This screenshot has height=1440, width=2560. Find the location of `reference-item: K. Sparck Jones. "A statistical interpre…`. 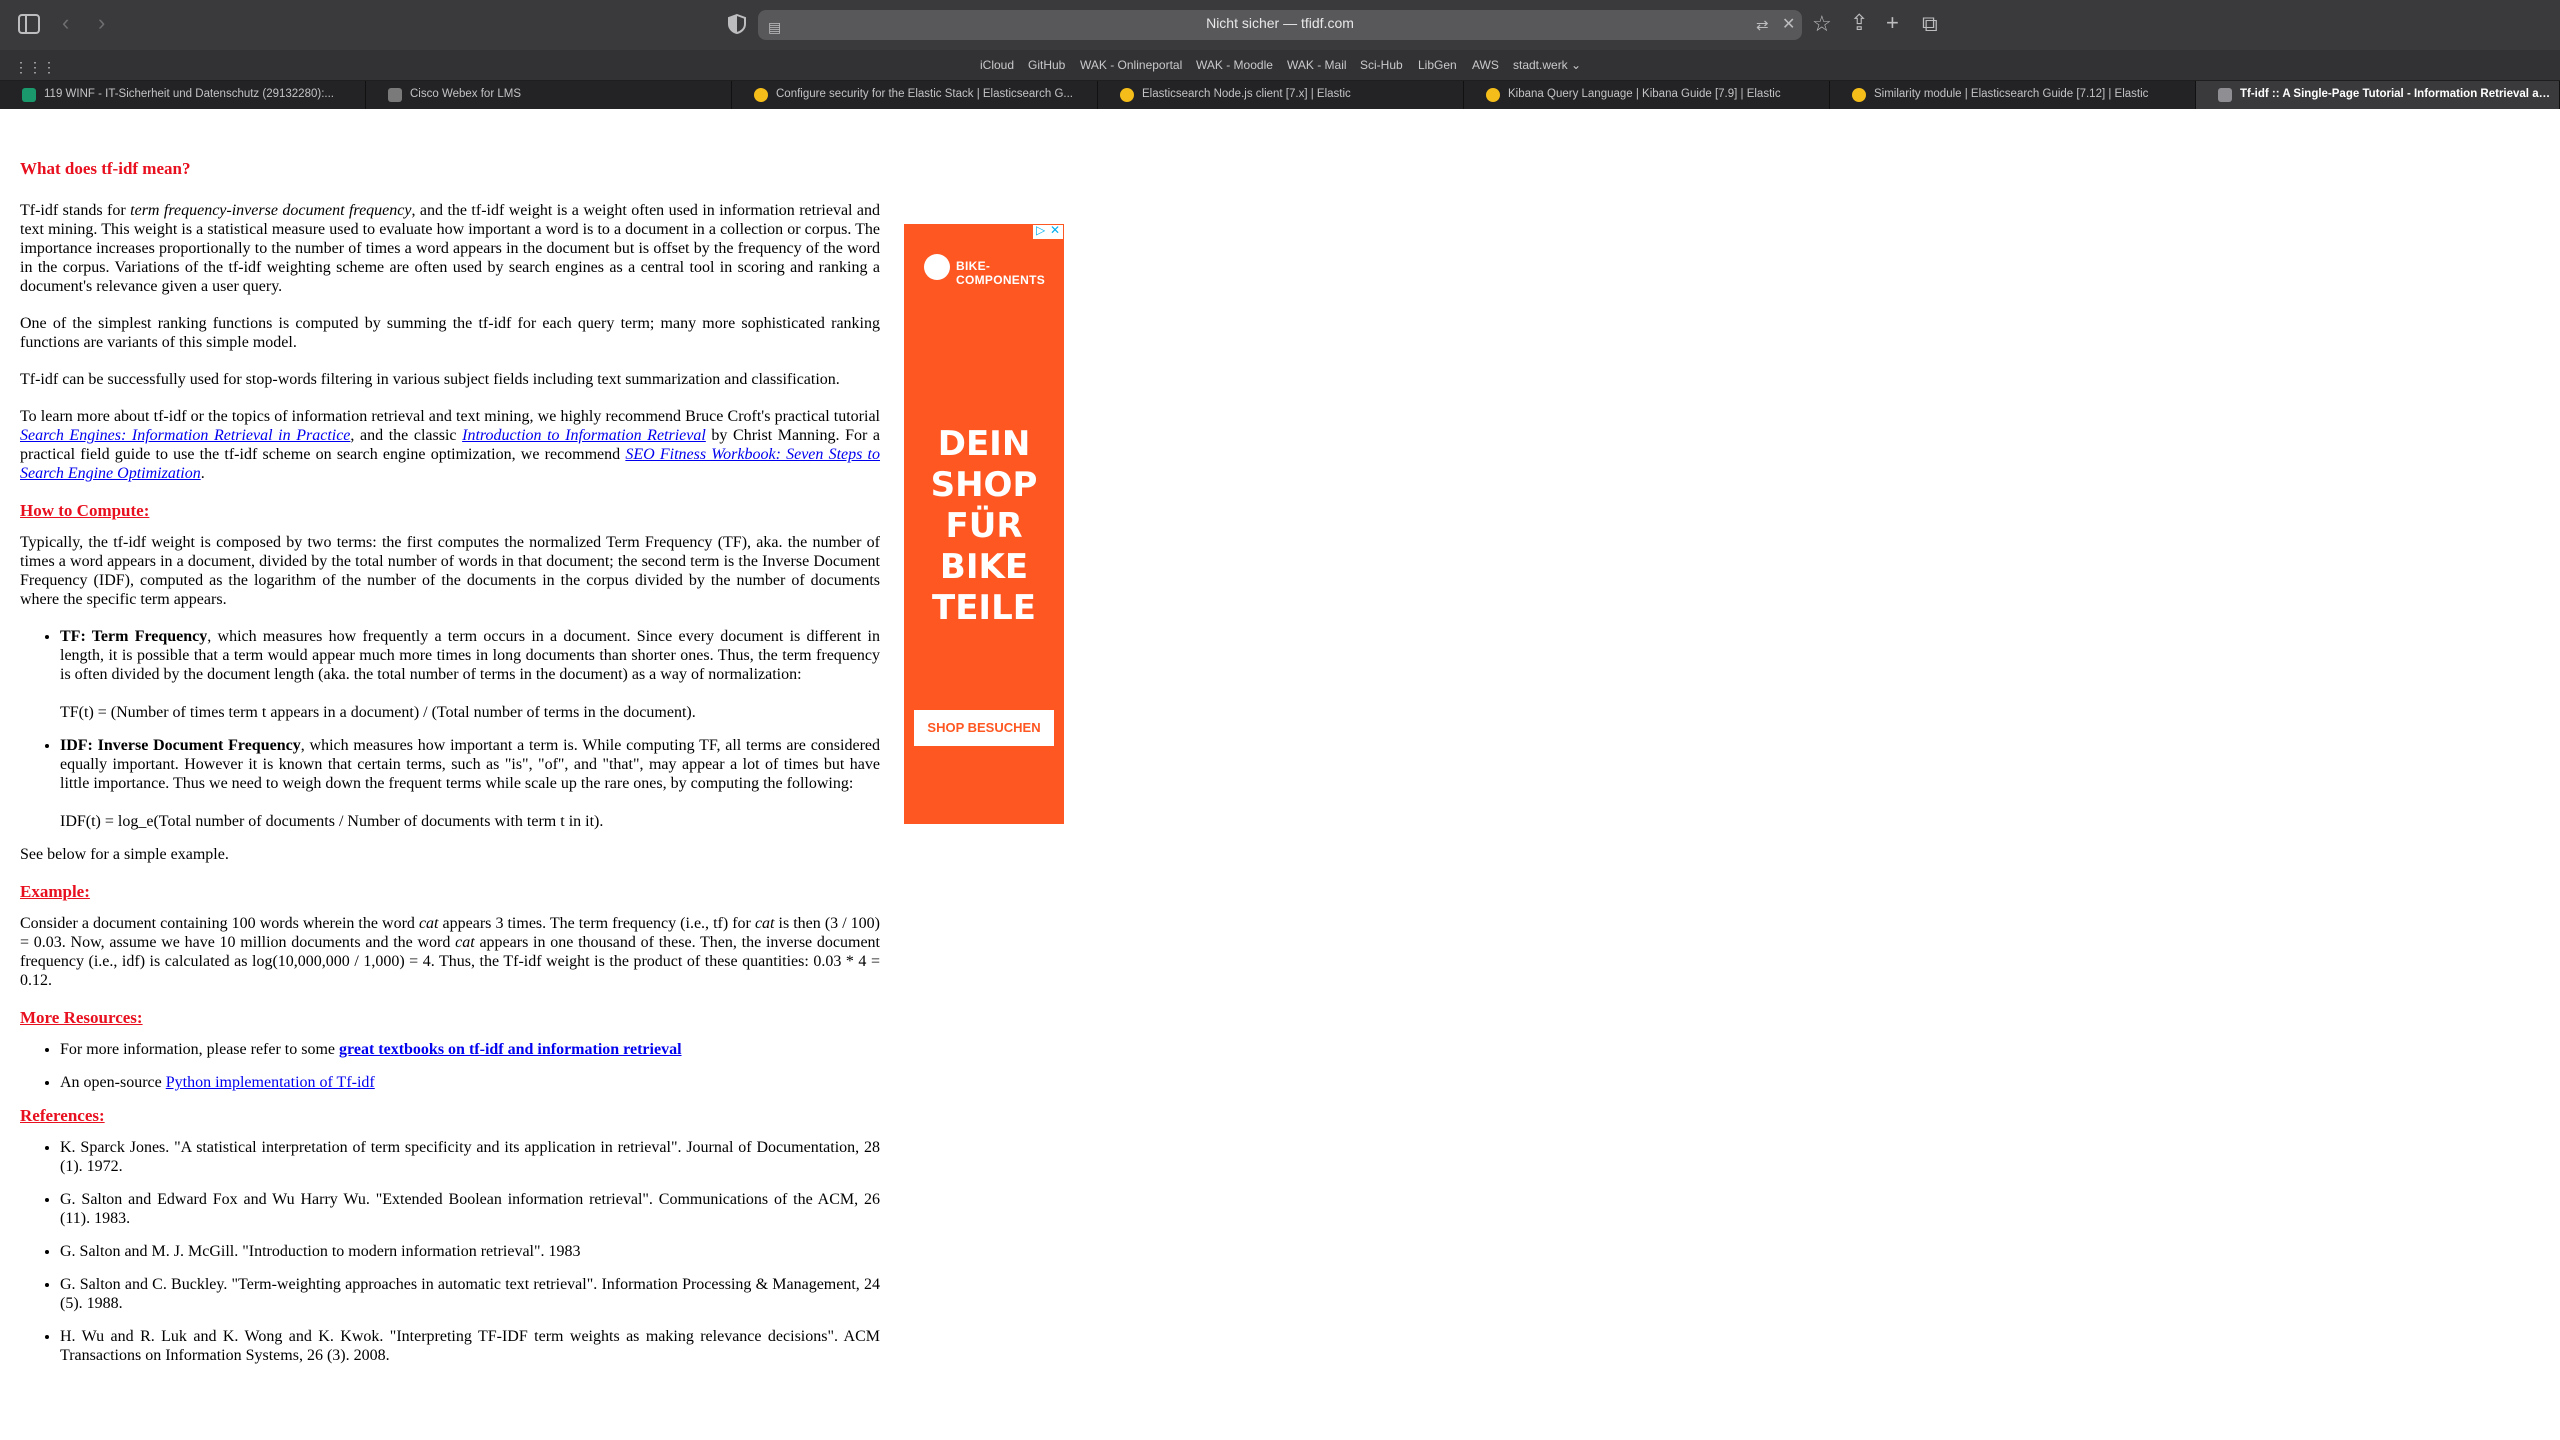

reference-item: K. Sparck Jones. "A statistical interpre… is located at coordinates (470, 1157).